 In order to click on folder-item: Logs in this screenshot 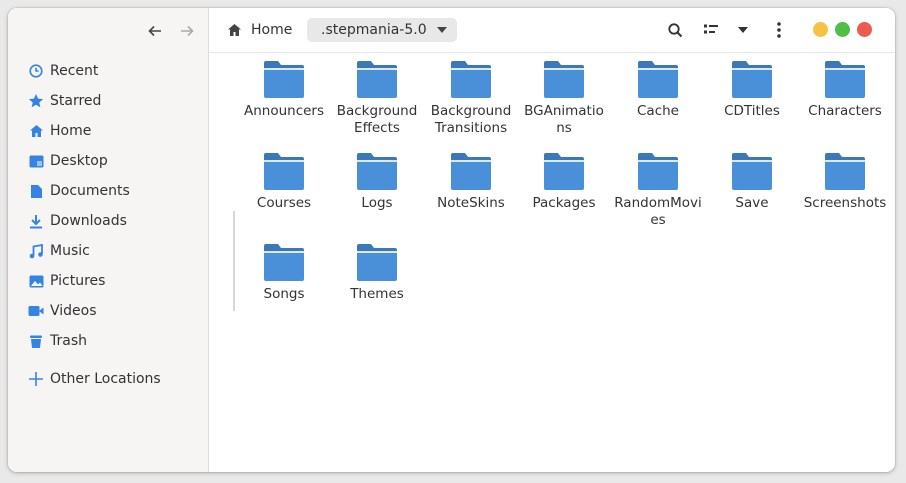, I will do `click(377, 182)`.